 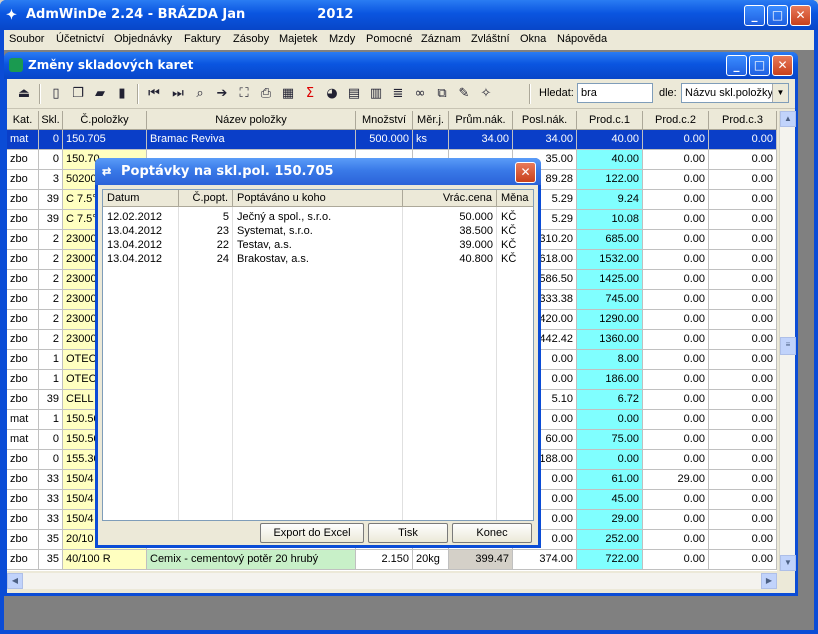 I want to click on tool-icon: ✎, so click(x=464, y=94).